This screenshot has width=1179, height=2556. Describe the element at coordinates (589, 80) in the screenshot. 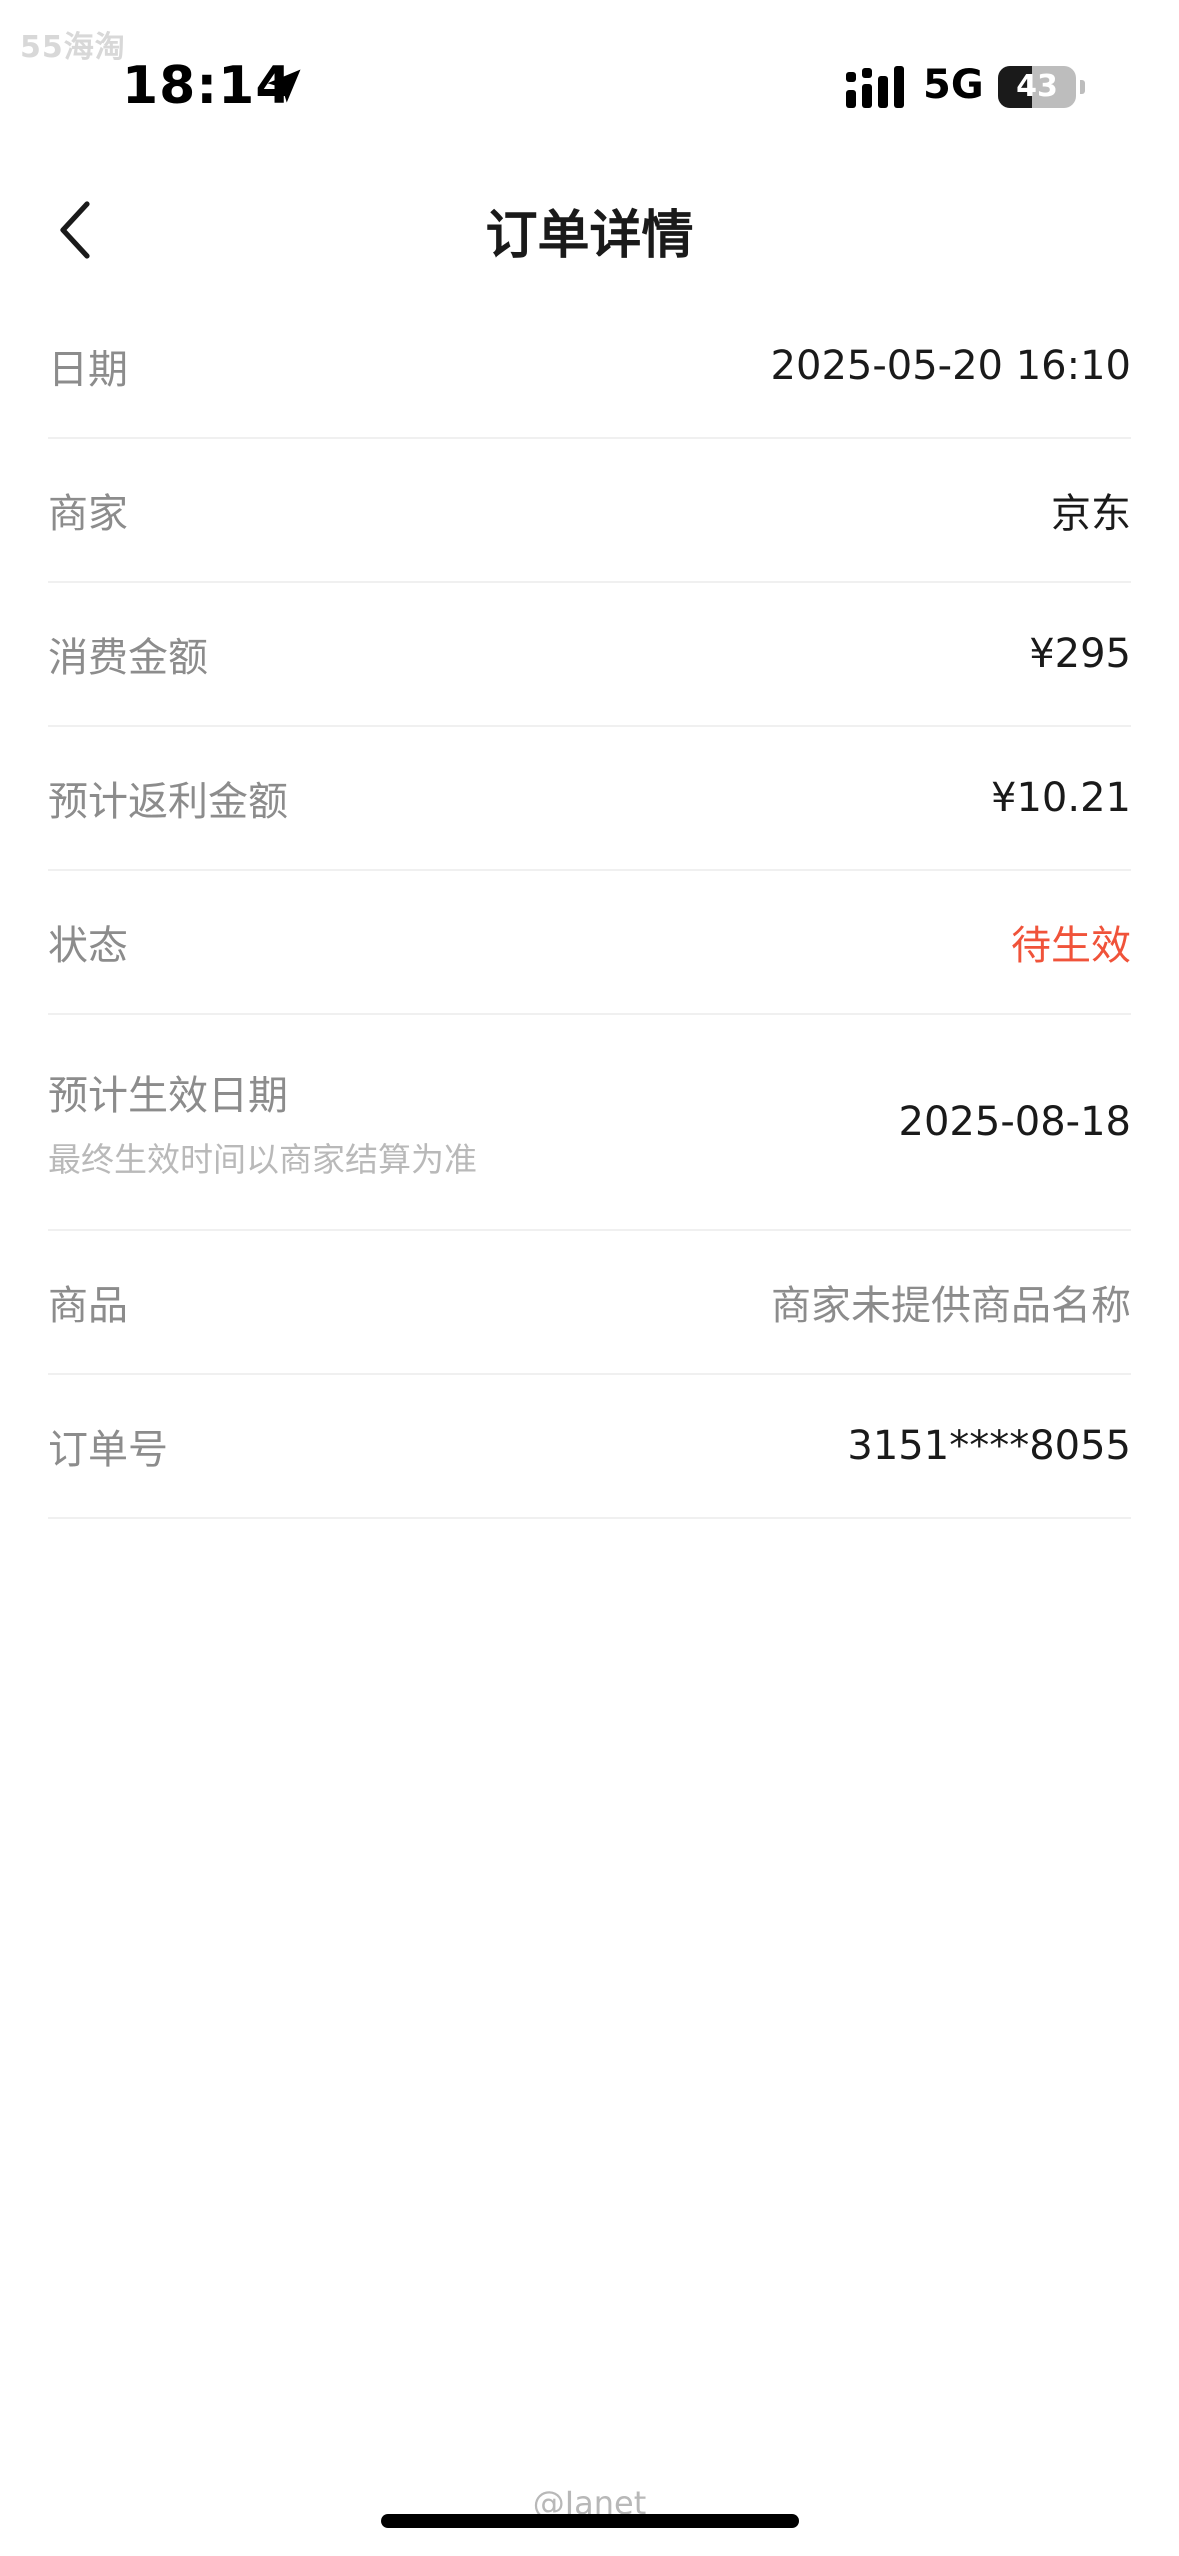

I see `status-bar: 18:14 5G 43` at that location.